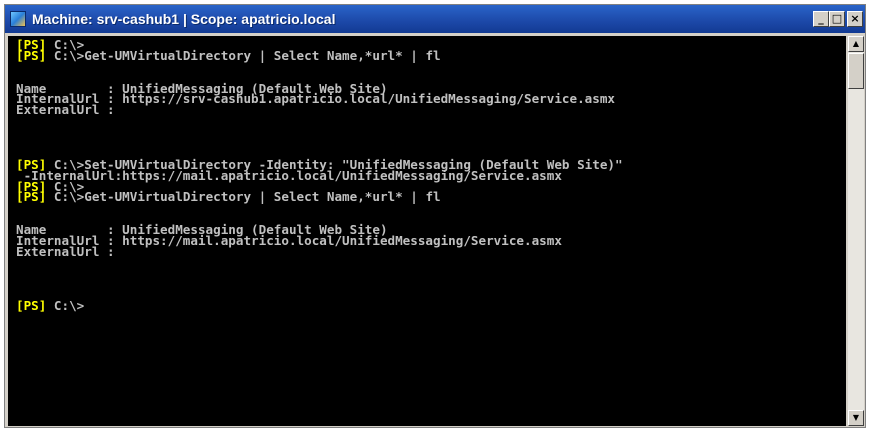 The width and height of the screenshot is (870, 432). What do you see at coordinates (856, 71) in the screenshot?
I see `scroll-thumb` at bounding box center [856, 71].